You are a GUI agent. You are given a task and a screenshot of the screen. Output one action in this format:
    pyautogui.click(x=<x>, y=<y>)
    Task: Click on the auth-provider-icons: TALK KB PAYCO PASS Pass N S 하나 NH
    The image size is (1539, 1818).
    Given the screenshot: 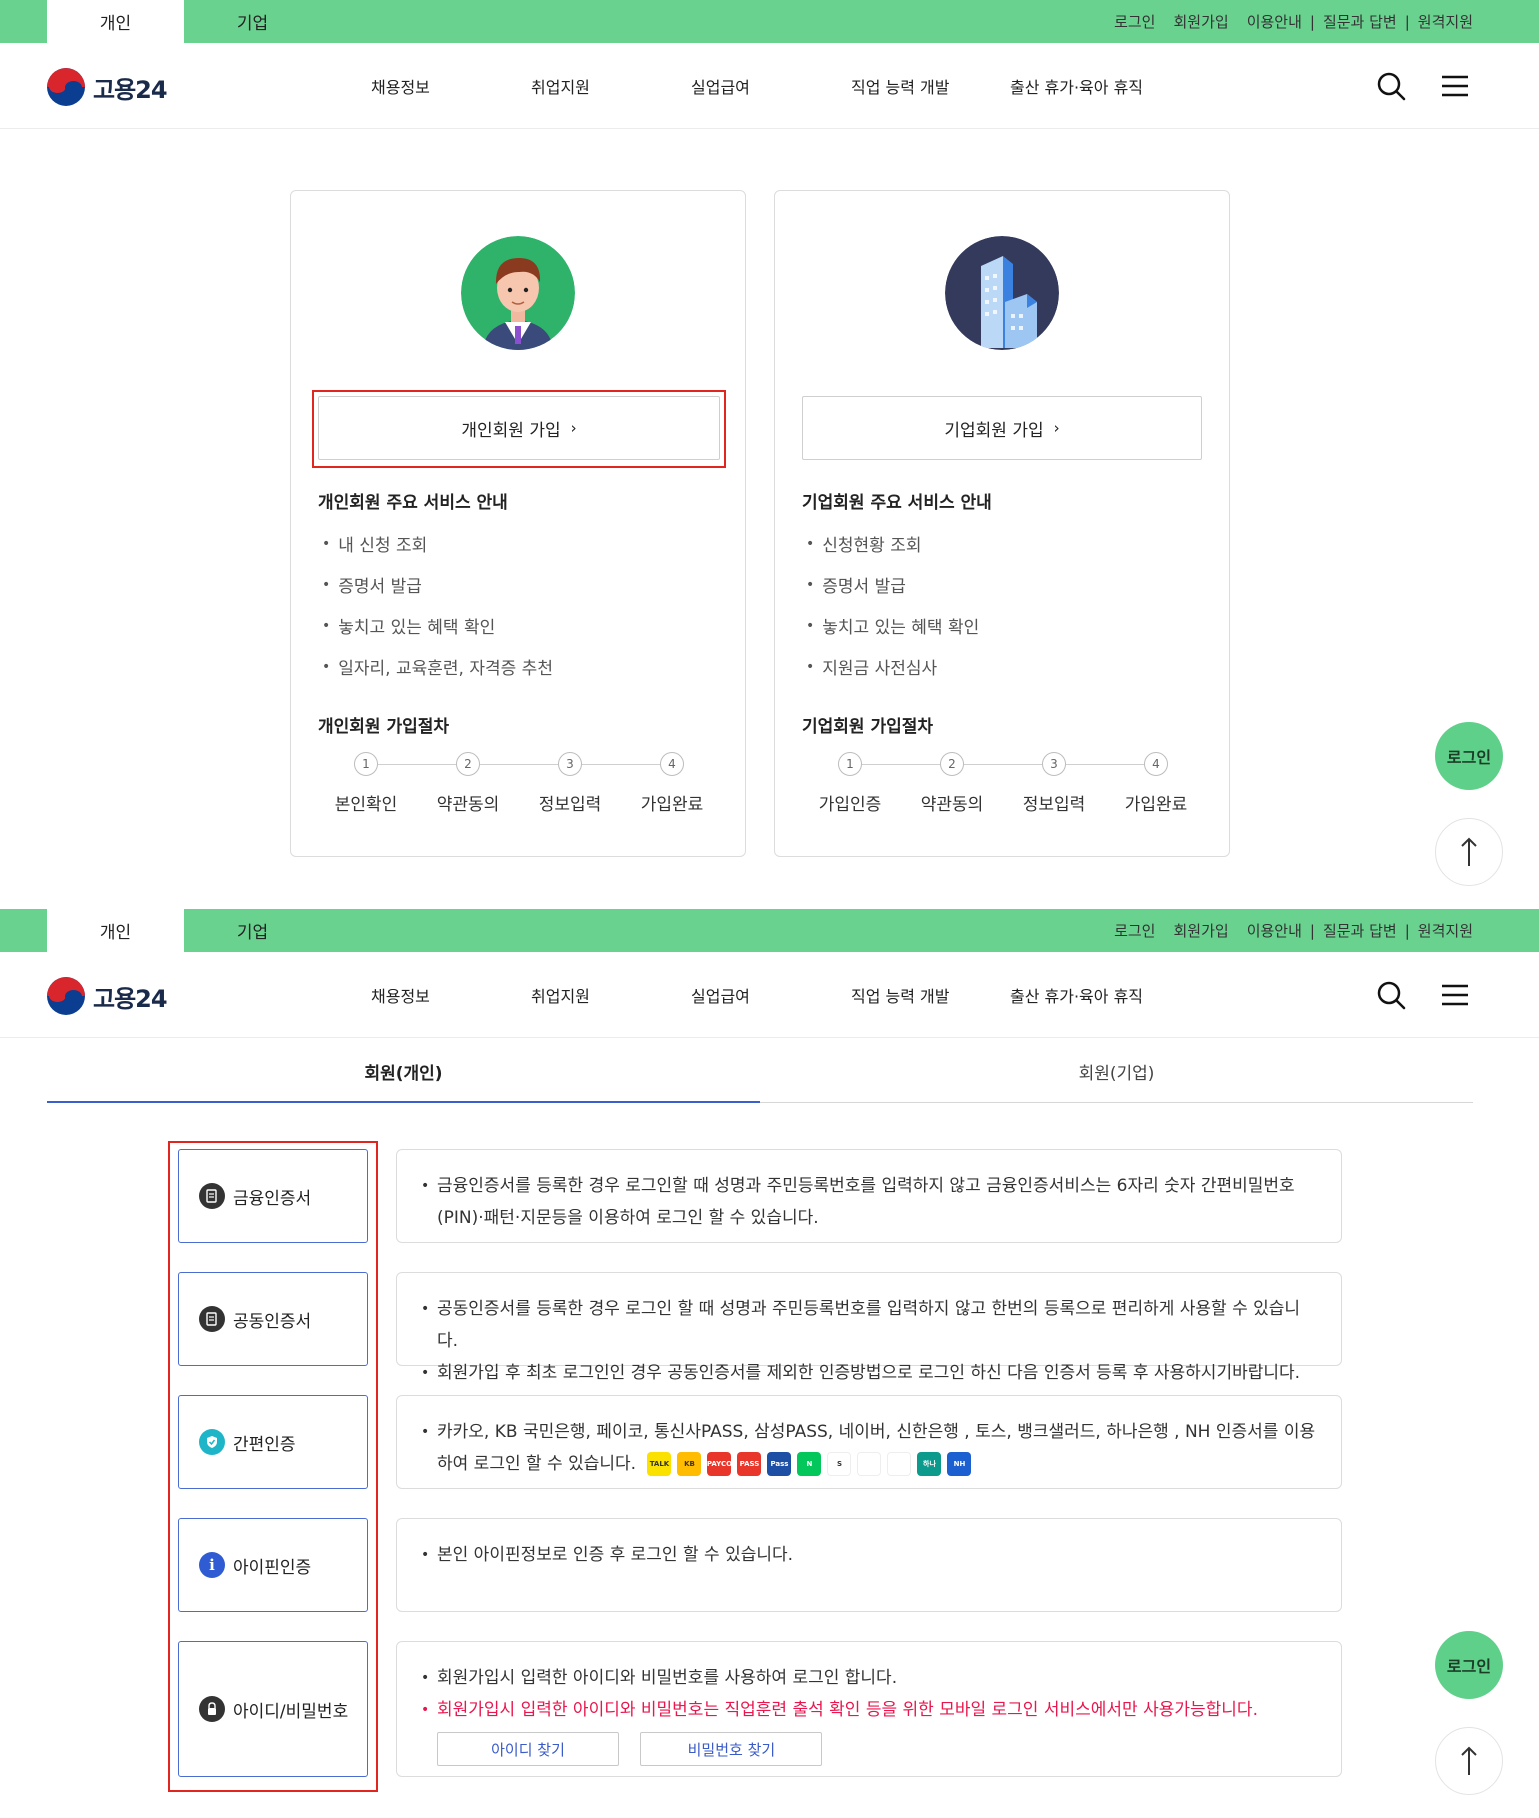 What is the action you would take?
    pyautogui.click(x=809, y=1464)
    